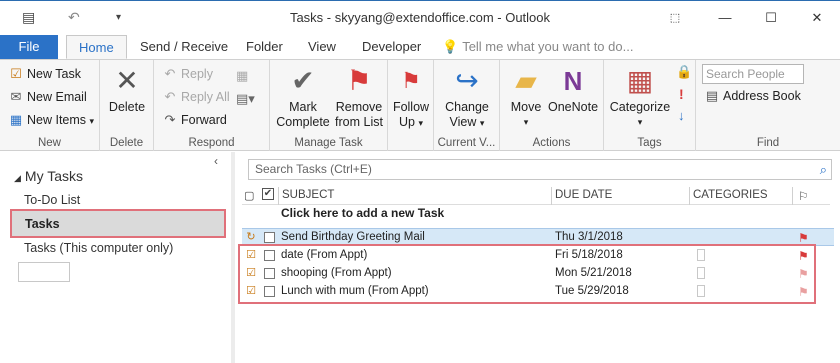 The image size is (840, 363). Describe the element at coordinates (251, 237) in the screenshot. I see `recurring-task-icon: ↻` at that location.